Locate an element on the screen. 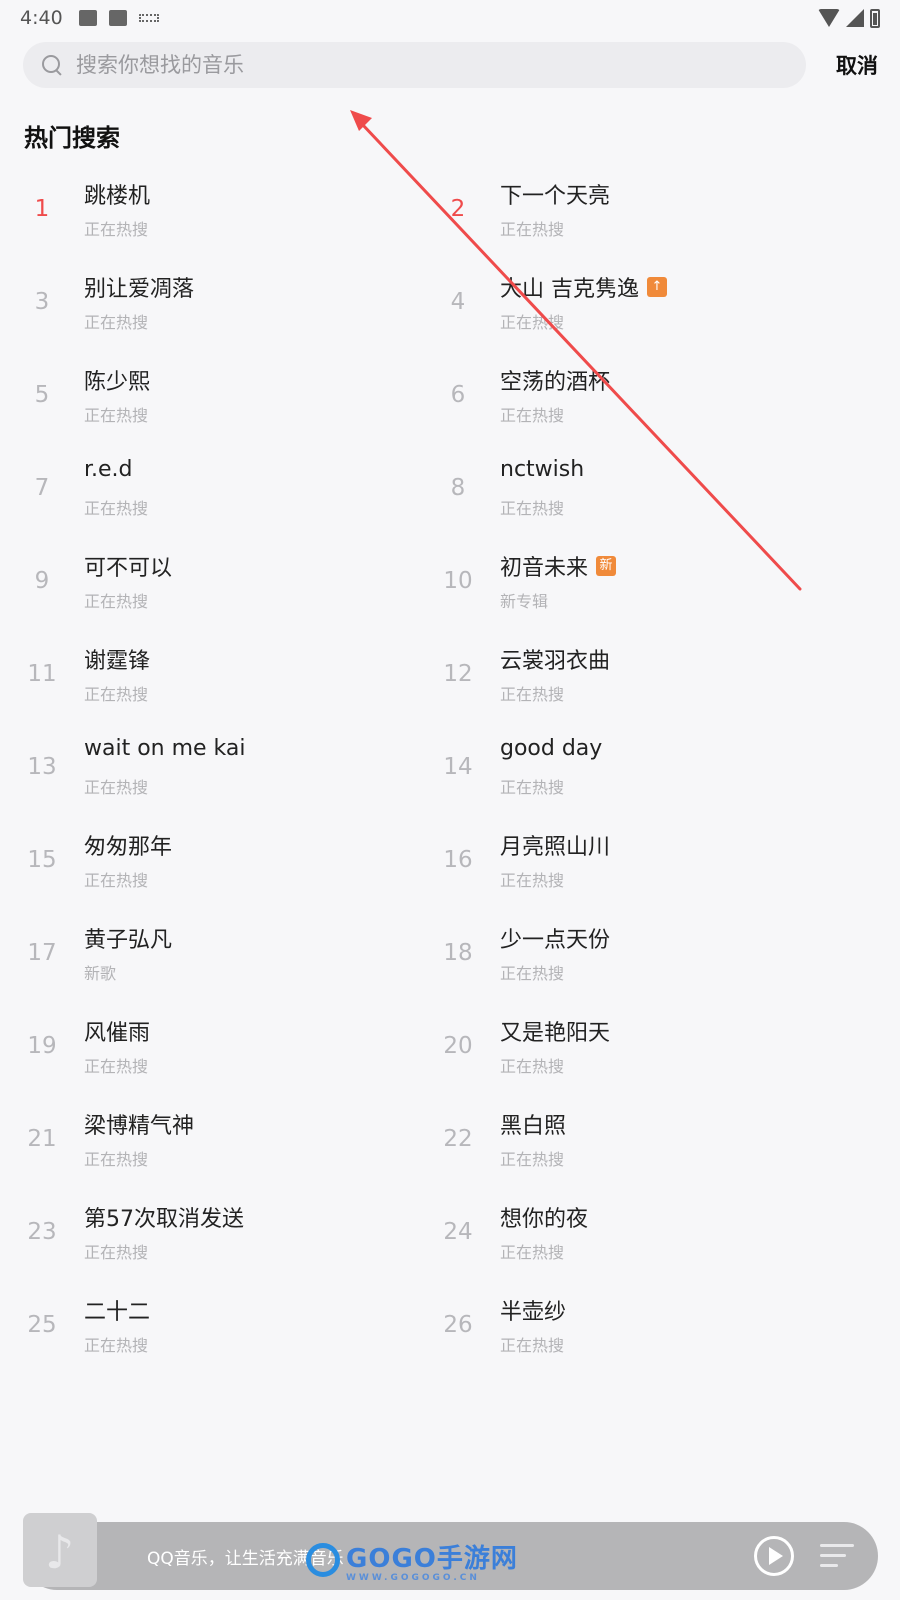  hot-item-title: 梁博精气神 is located at coordinates (139, 1126).